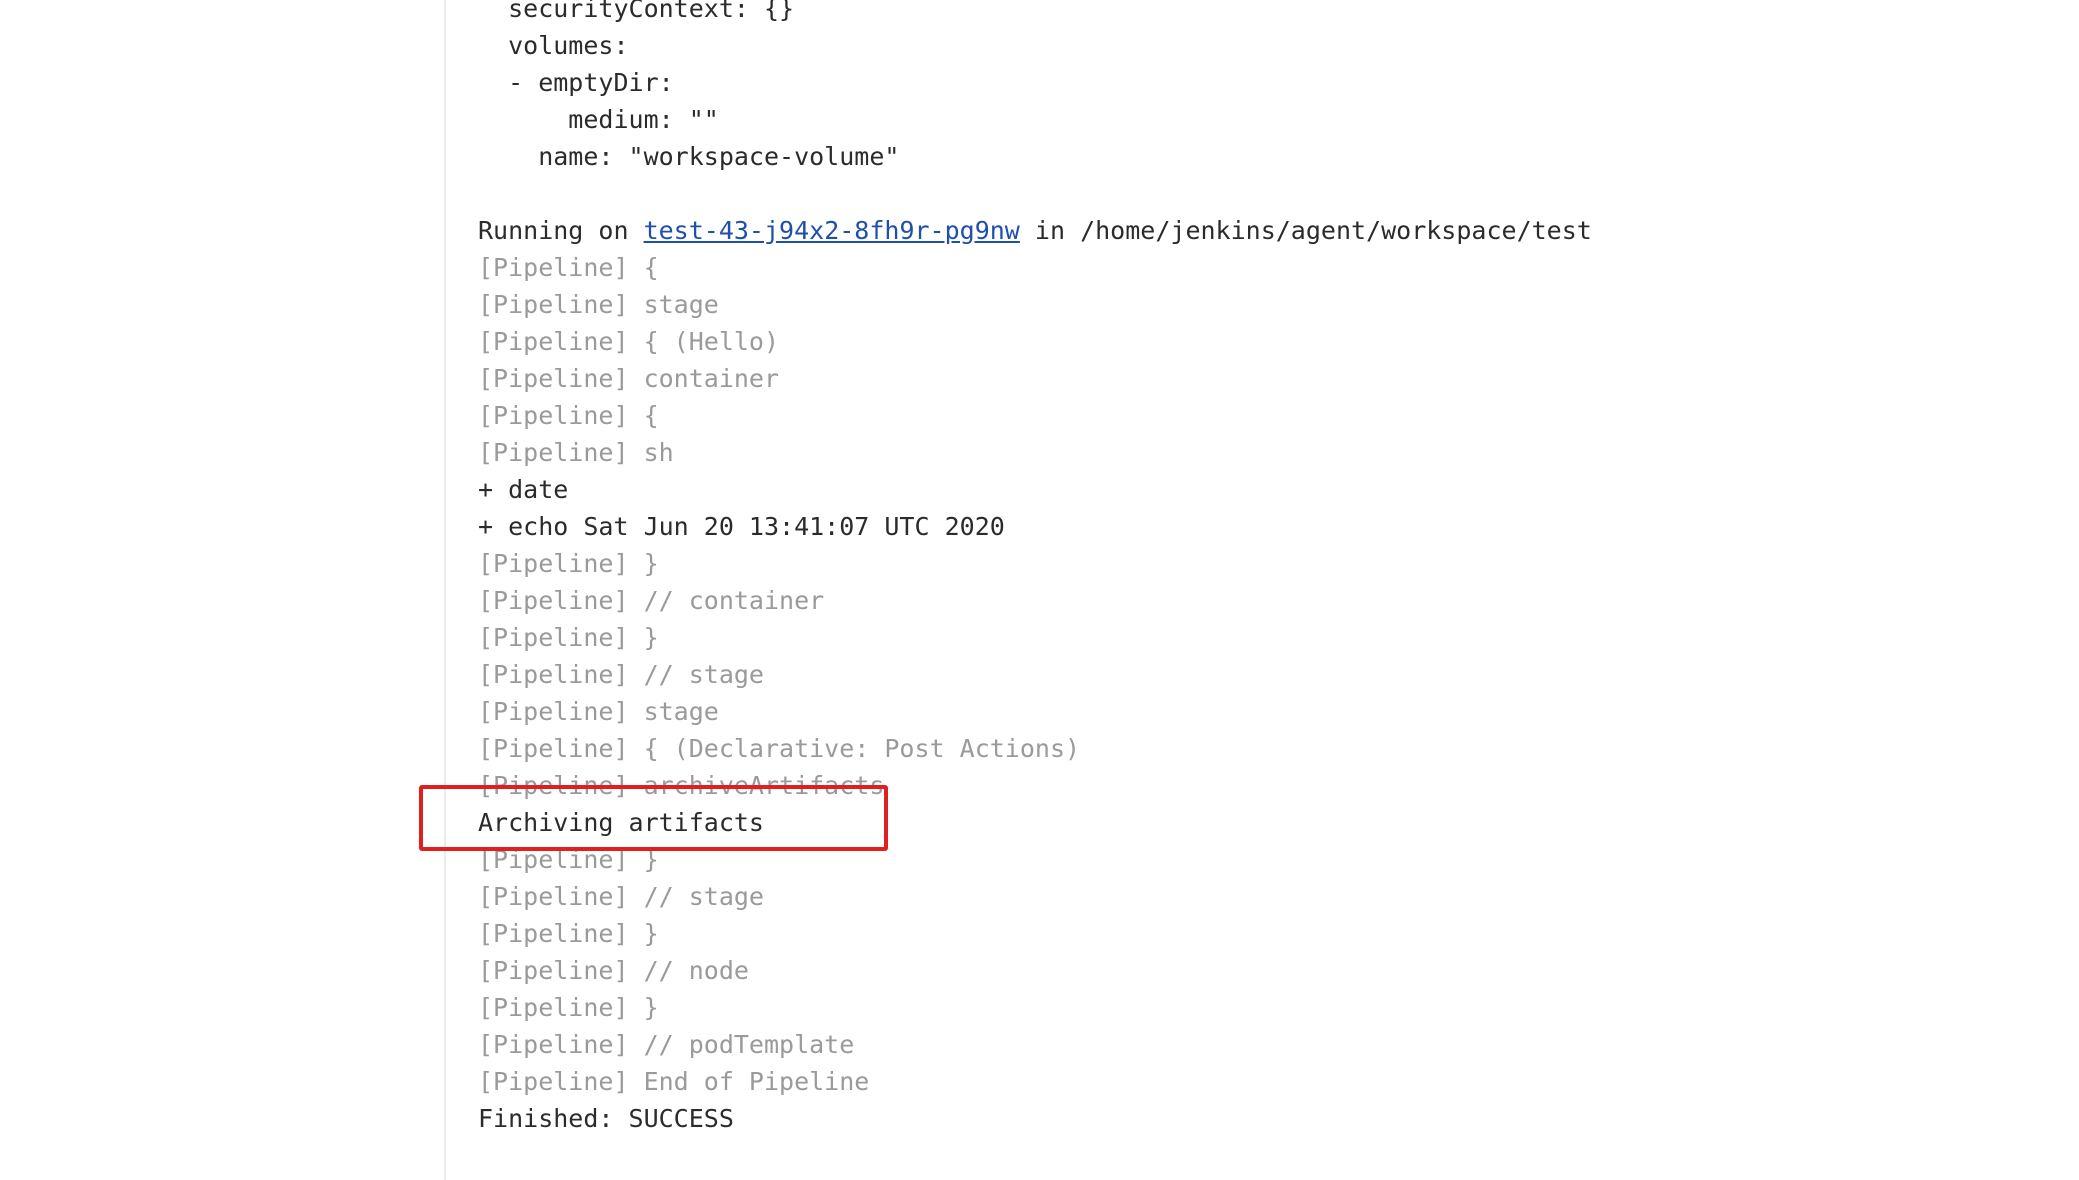  I want to click on log-line: [Pipeline] { (Declarative: Post Actions), so click(779, 748).